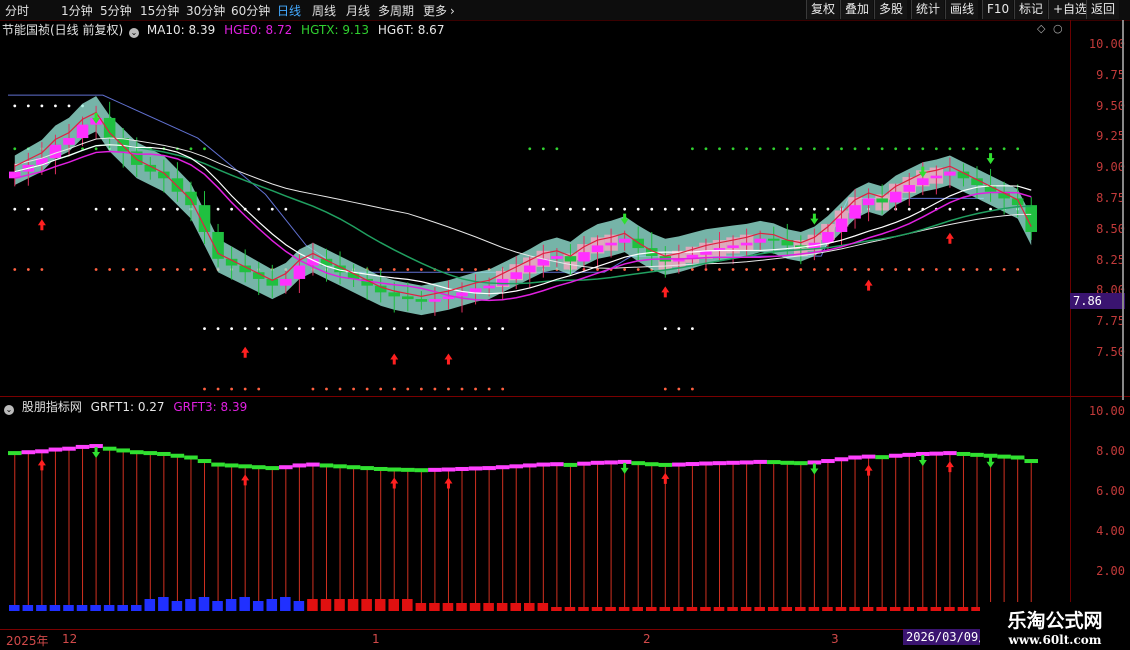  Describe the element at coordinates (358, 10) in the screenshot. I see `period-monthly: 月线` at that location.